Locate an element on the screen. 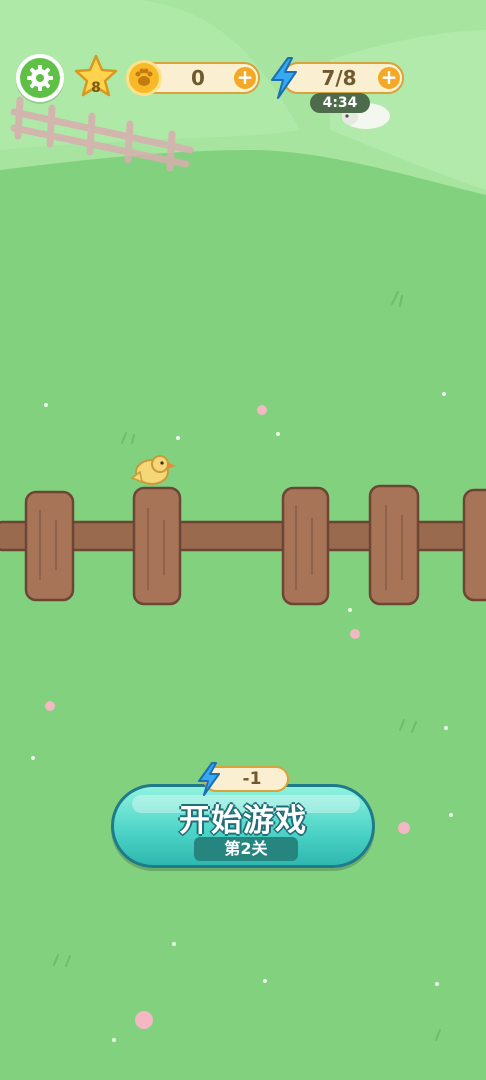  star-level-value: 8 is located at coordinates (96, 88).